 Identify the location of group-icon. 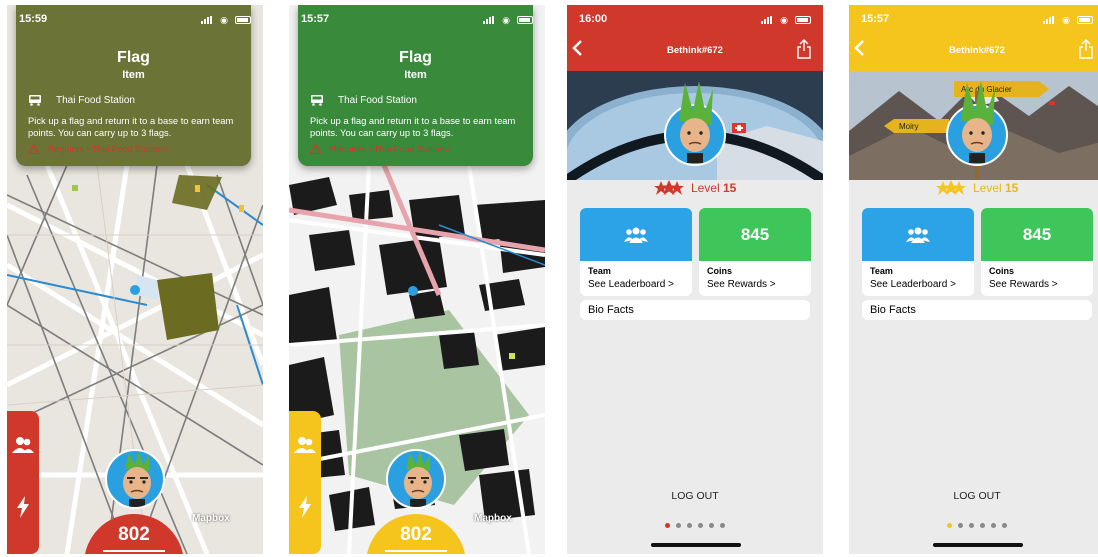
(636, 235).